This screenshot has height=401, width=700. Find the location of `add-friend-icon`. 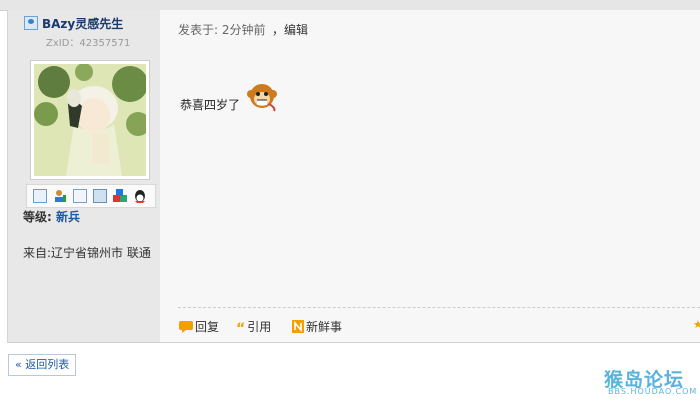

add-friend-icon is located at coordinates (60, 196).